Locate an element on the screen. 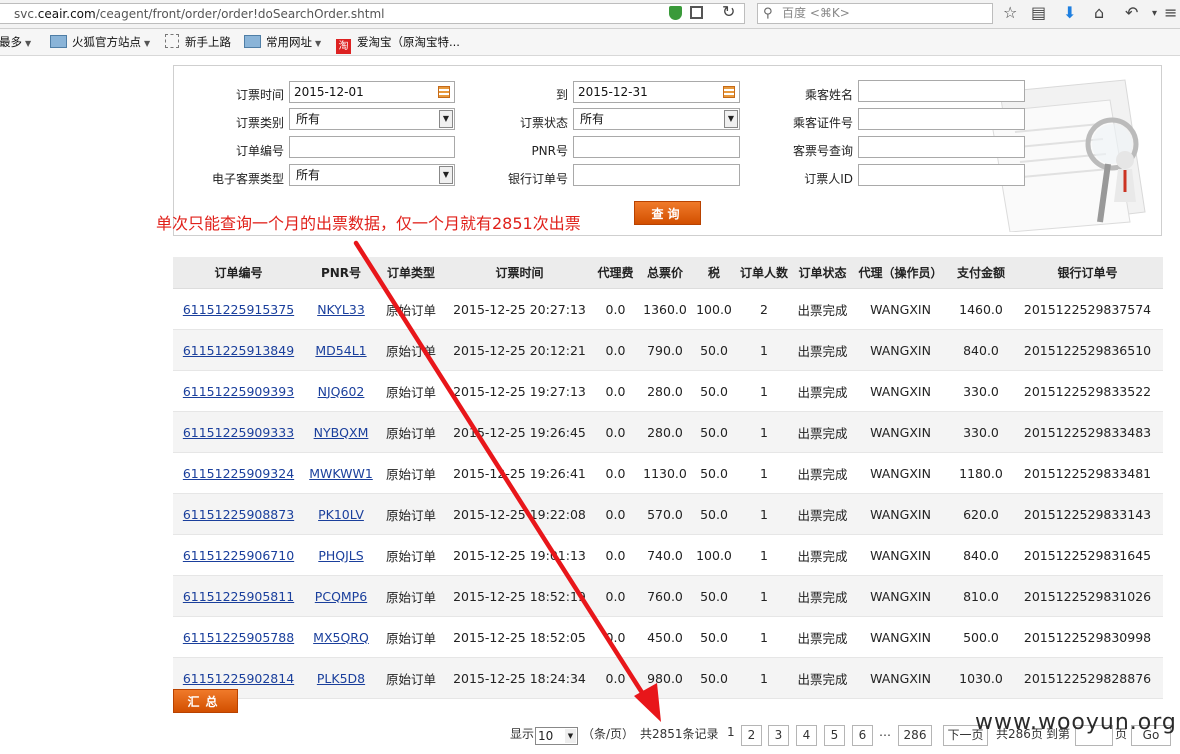  pnr-link: MD54L1 is located at coordinates (340, 350).